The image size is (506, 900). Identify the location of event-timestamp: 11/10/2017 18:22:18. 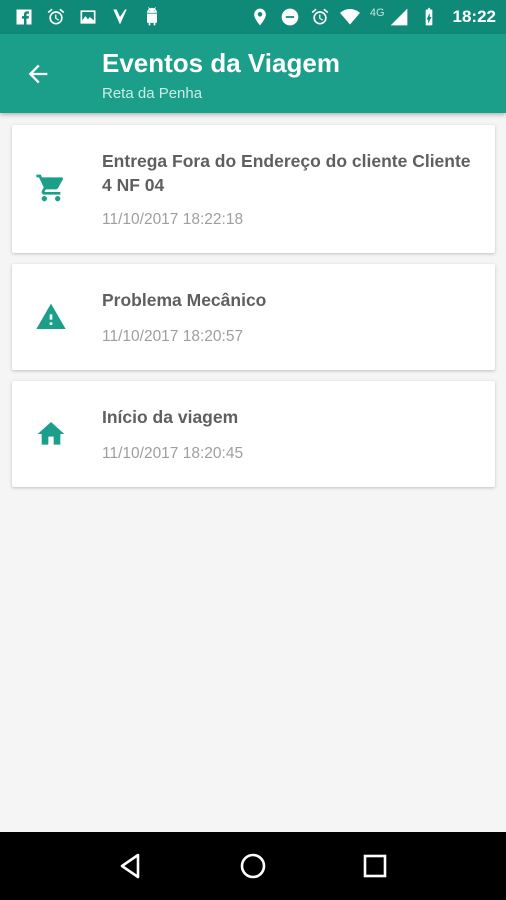
(173, 219).